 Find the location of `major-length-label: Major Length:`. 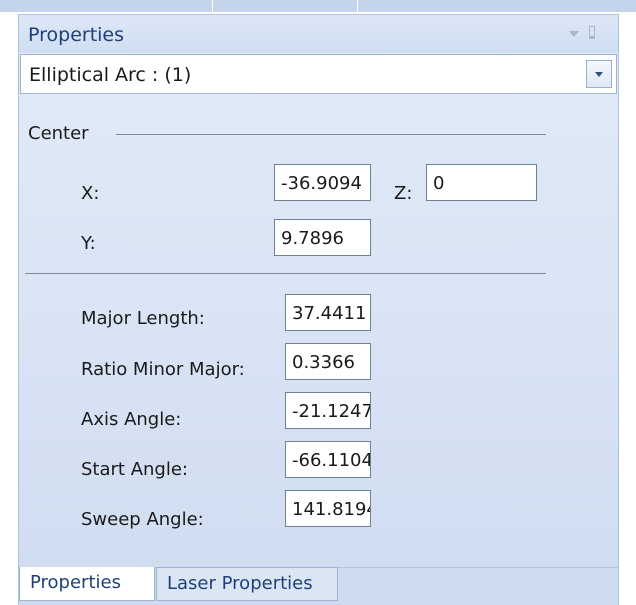

major-length-label: Major Length: is located at coordinates (143, 318).